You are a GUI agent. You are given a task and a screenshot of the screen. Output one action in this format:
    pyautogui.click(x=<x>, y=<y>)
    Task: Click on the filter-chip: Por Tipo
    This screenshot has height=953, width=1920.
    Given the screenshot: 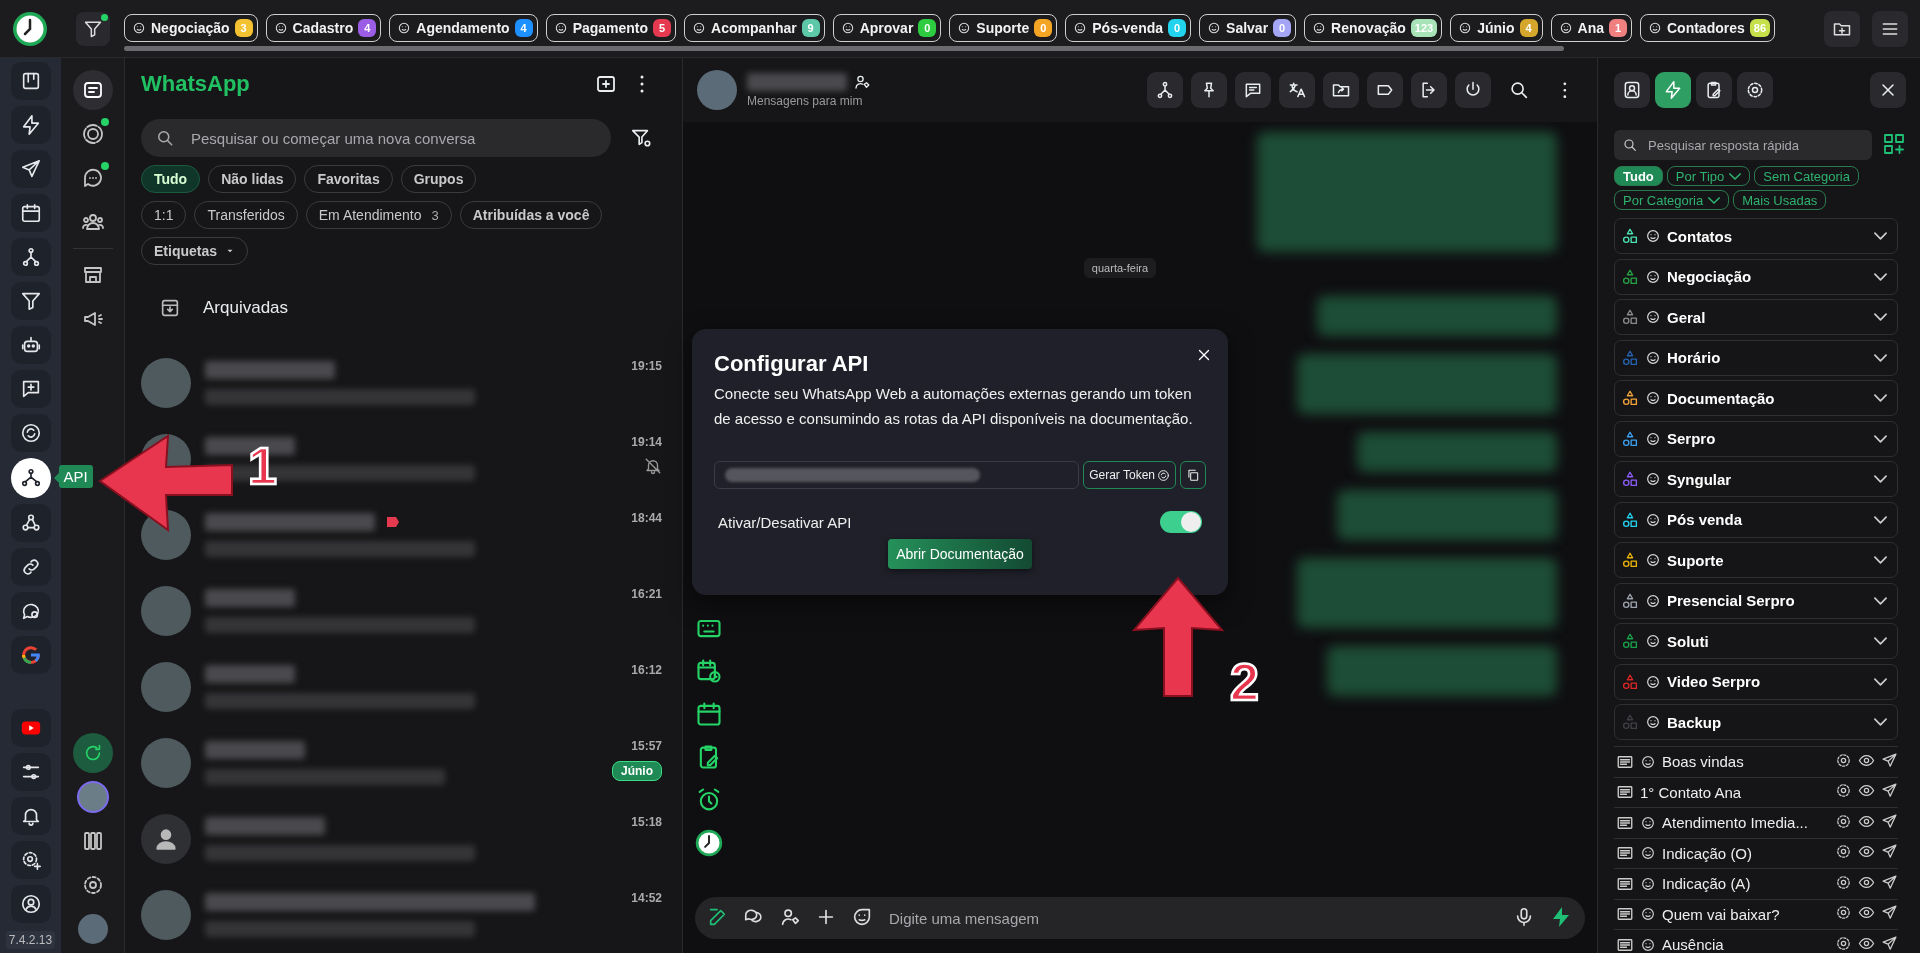 What is the action you would take?
    pyautogui.click(x=1708, y=176)
    